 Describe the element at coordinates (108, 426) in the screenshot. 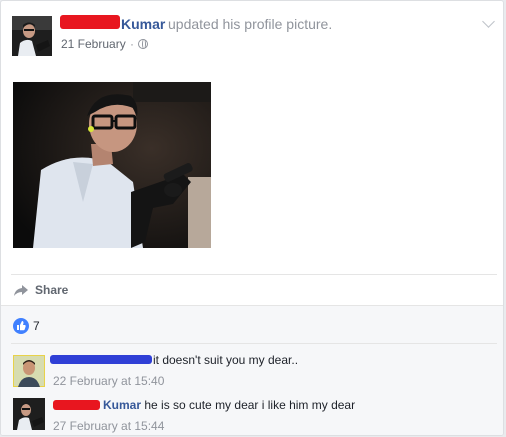

I see `comment-time-link: 27 February at 15:44` at that location.